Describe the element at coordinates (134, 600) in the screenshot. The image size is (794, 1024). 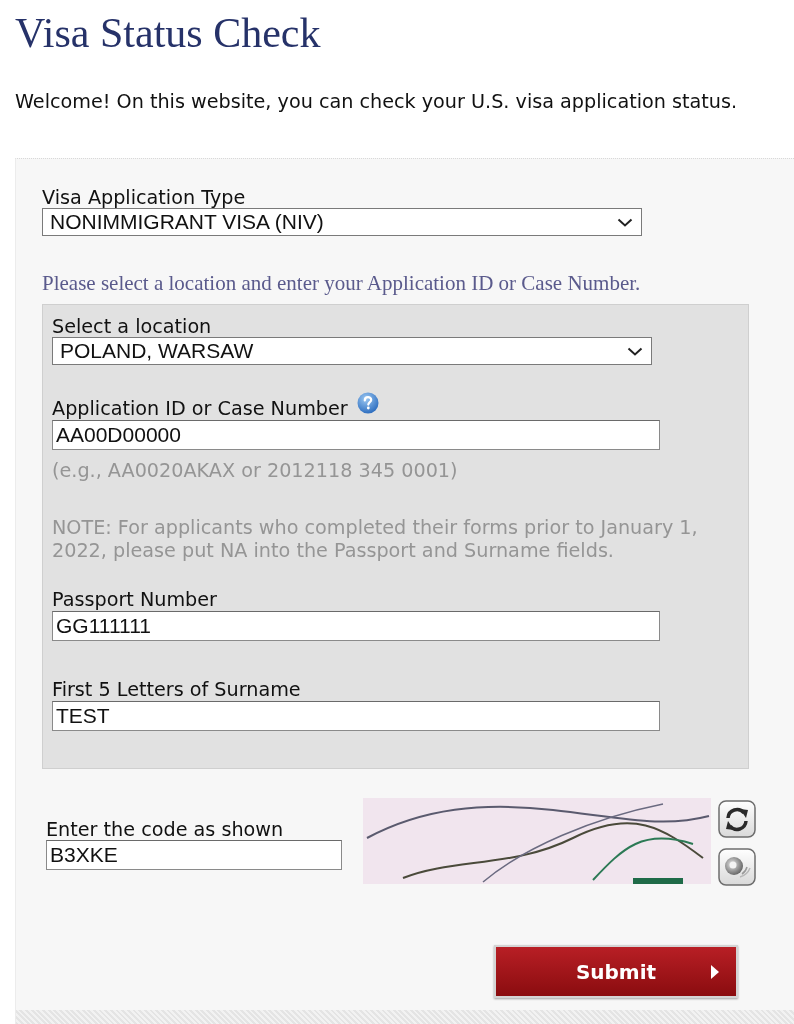
I see `field-label: Passport Number` at that location.